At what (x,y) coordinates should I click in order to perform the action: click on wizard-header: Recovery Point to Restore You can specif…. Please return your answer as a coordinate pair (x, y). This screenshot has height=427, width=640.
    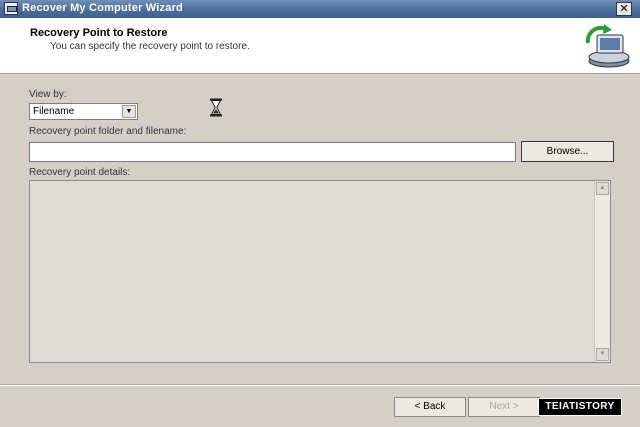
    Looking at the image, I should click on (320, 46).